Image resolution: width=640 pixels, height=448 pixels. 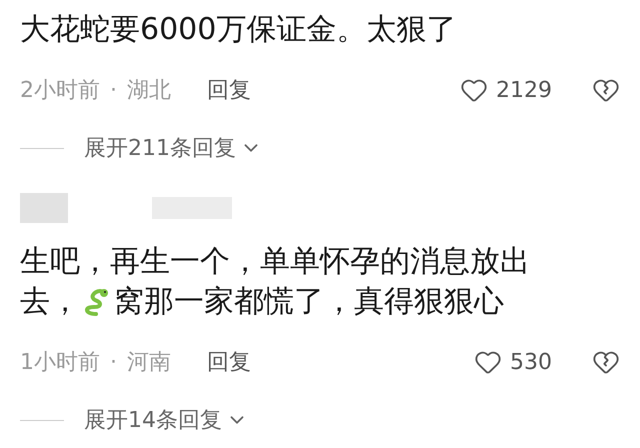 What do you see at coordinates (166, 420) in the screenshot?
I see `expand-replies-link: 展开14条回复` at bounding box center [166, 420].